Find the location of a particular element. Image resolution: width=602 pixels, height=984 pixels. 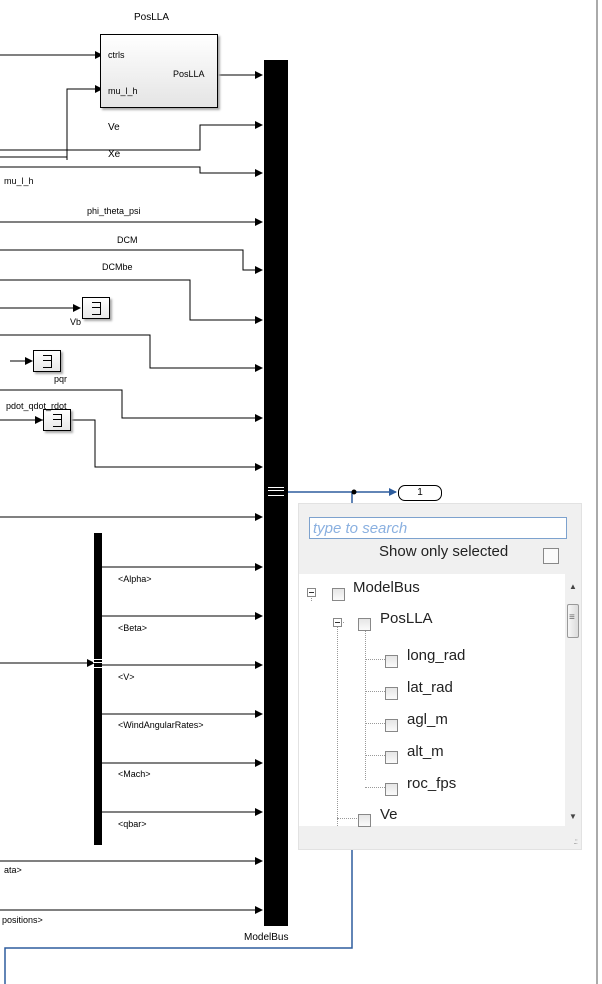

signal-line-mu-l-h-in is located at coordinates (84, 122).